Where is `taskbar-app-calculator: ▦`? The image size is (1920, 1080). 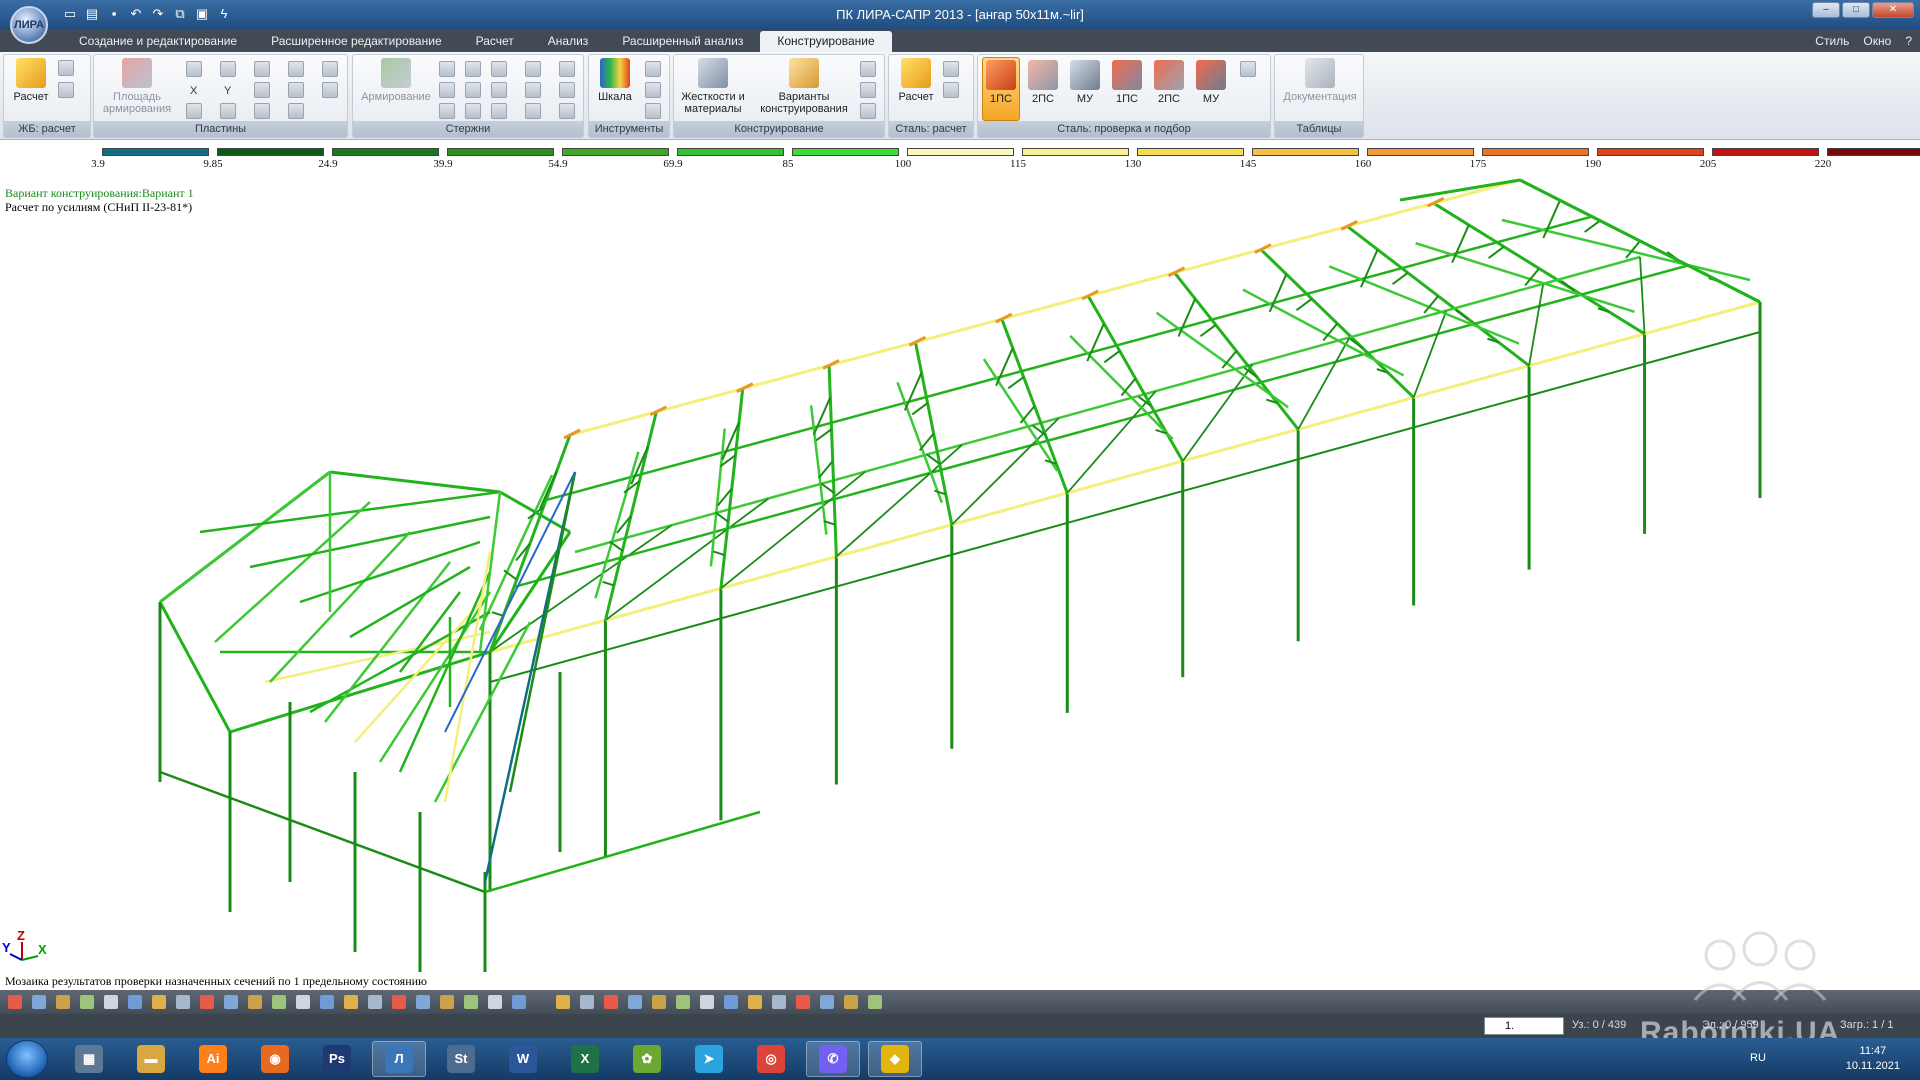 taskbar-app-calculator: ▦ is located at coordinates (89, 1059).